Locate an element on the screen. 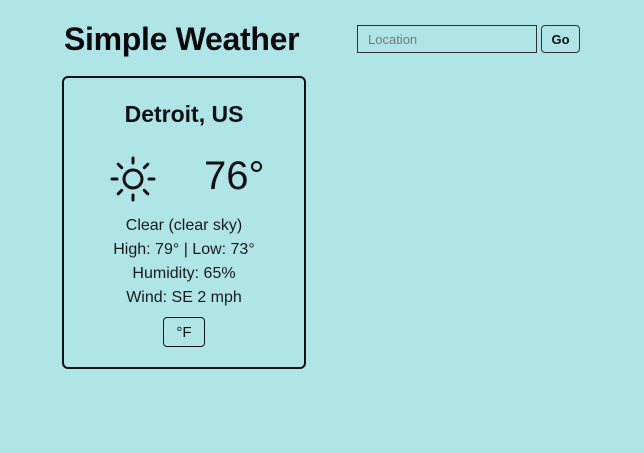 This screenshot has height=453, width=644. weather-description: Clear (clear sky) is located at coordinates (184, 225).